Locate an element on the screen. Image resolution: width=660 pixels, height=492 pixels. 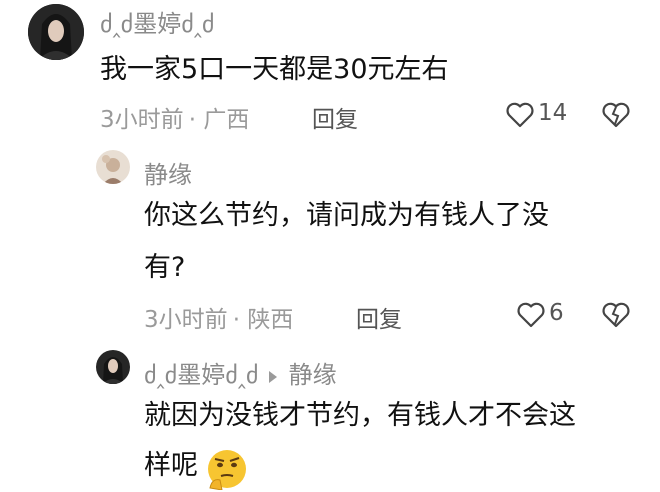
comment-text-continued: 样呢 is located at coordinates (171, 465).